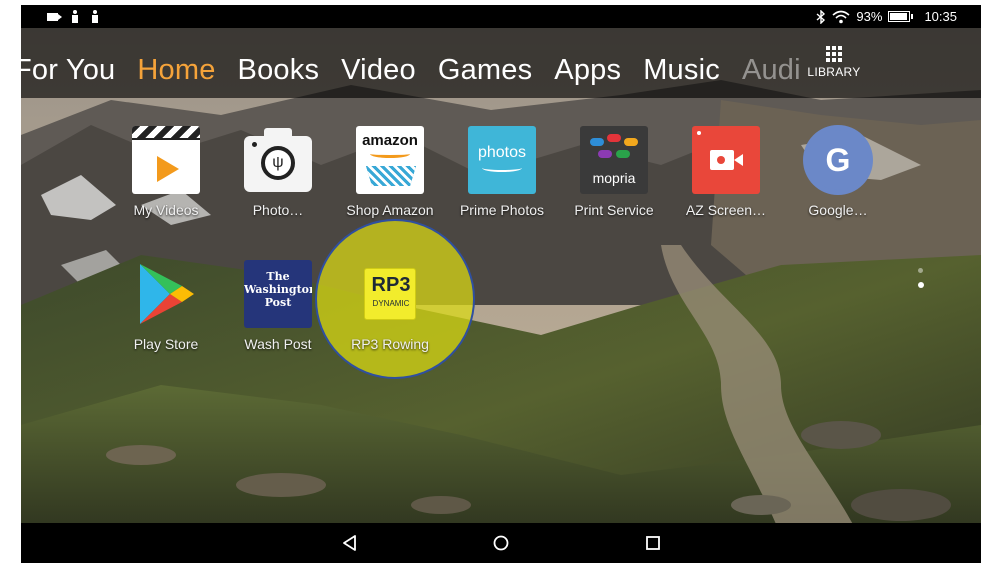 The width and height of the screenshot is (989, 563). I want to click on tab-audible: Audi, so click(771, 70).